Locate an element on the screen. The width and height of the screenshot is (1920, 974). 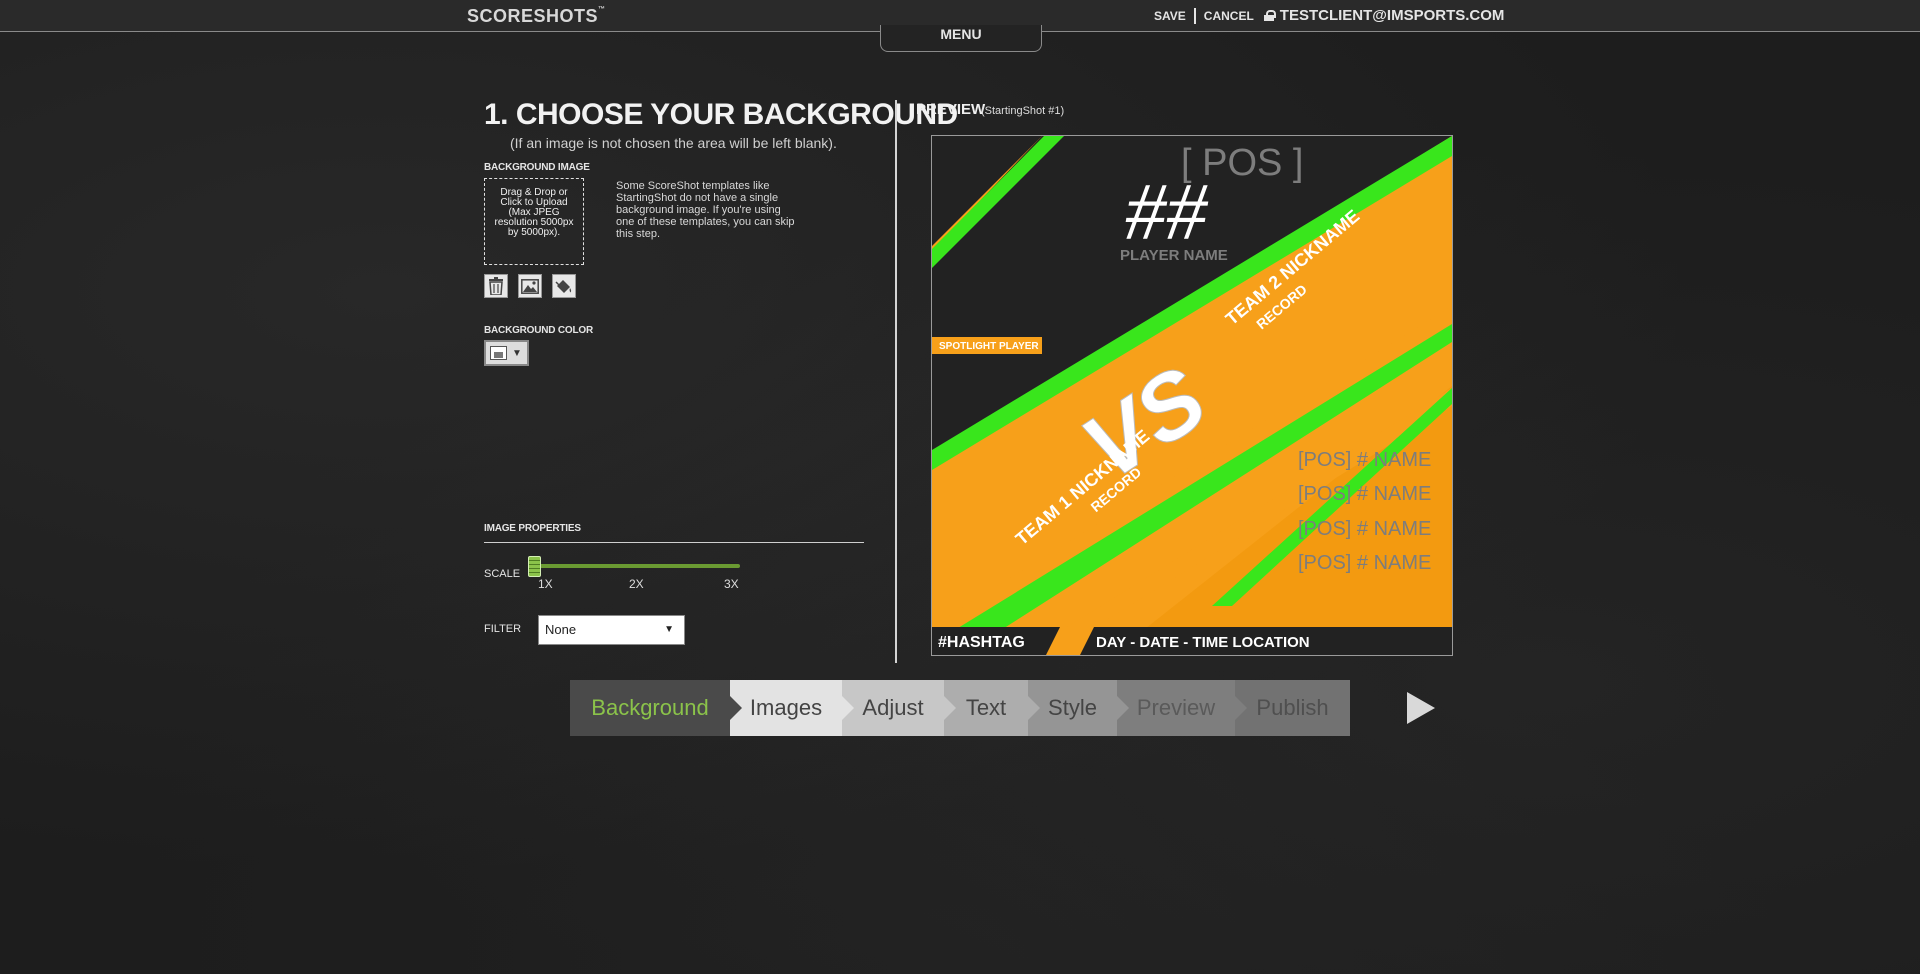
event-line-text: DAY - DATE - TIME LOCATION is located at coordinates (1203, 642).